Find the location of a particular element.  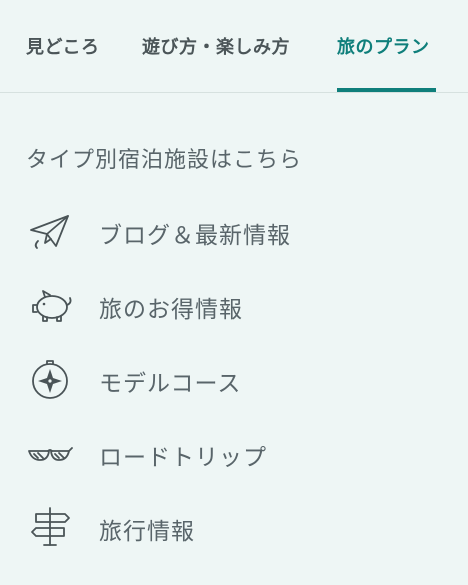

tab-highlights: 見どころ is located at coordinates (62, 46).